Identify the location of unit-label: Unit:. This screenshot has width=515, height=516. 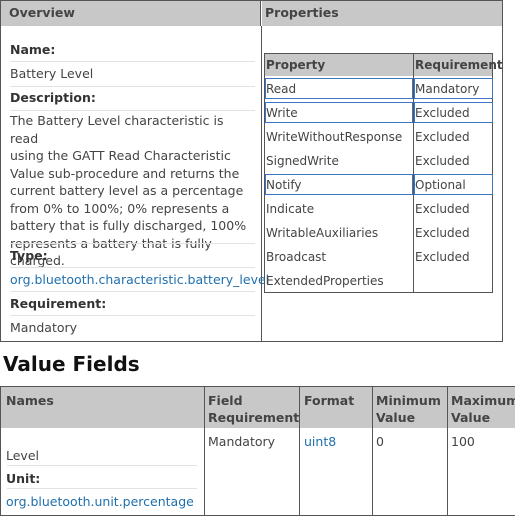
(23, 478).